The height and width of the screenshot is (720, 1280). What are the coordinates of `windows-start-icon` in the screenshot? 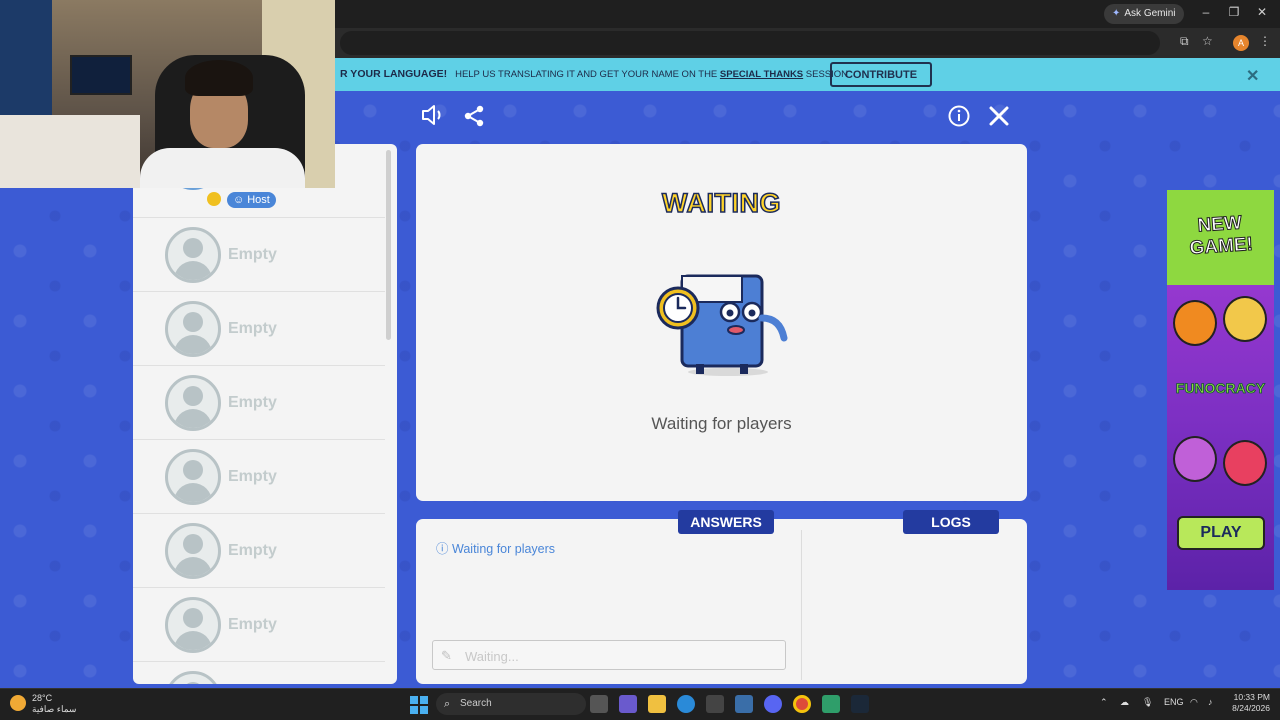 It's located at (419, 705).